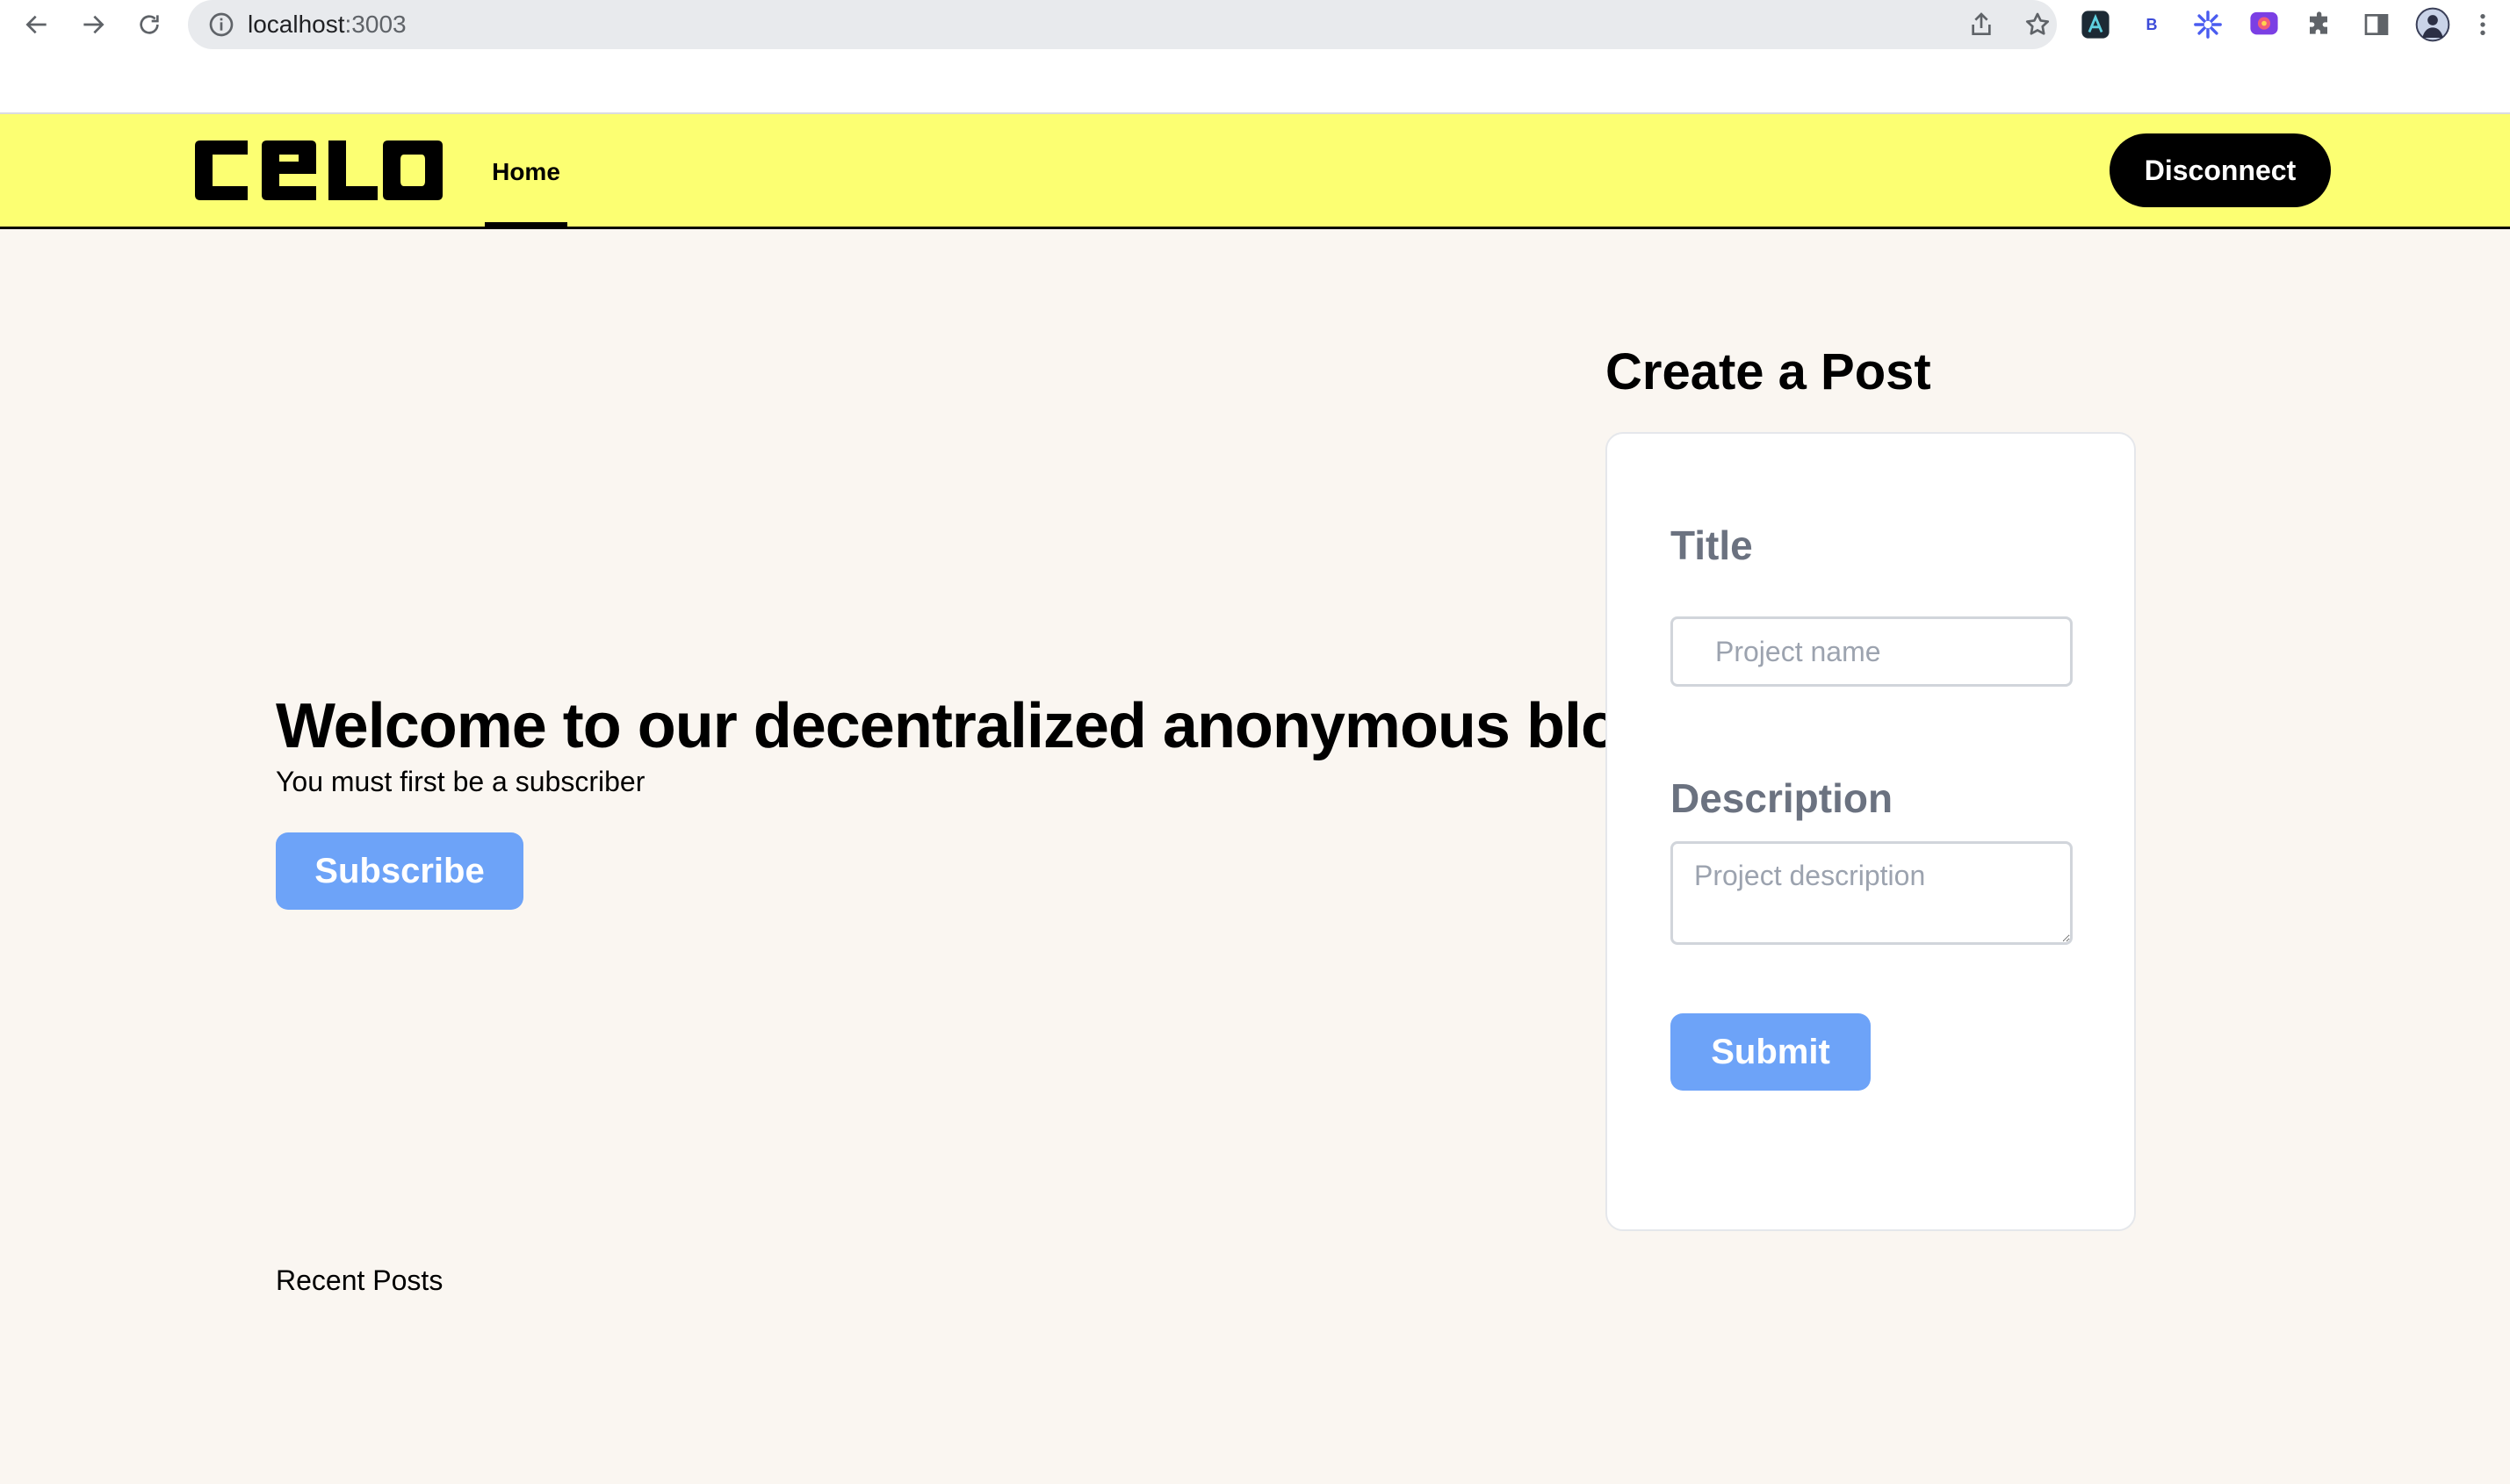 The width and height of the screenshot is (2510, 1484). Describe the element at coordinates (1981, 25) in the screenshot. I see `share-icon` at that location.